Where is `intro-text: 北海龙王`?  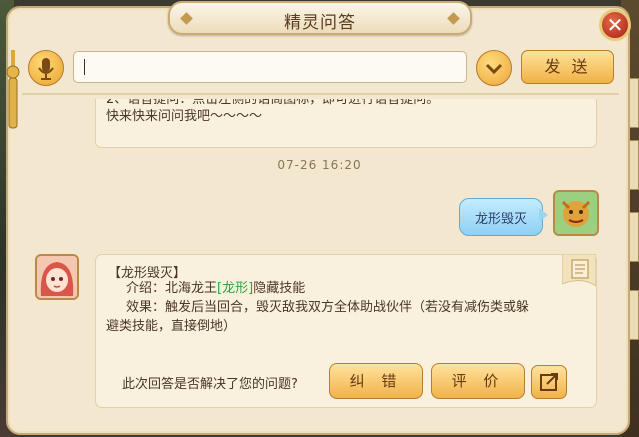
intro-text: 北海龙王 is located at coordinates (191, 288).